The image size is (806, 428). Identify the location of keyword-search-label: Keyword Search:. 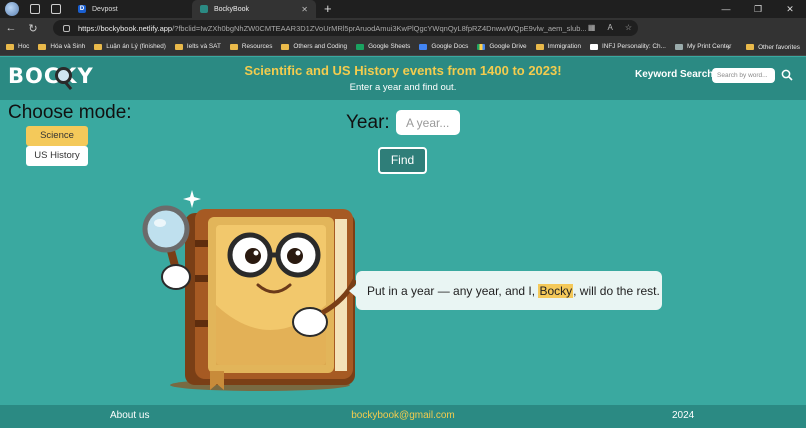
(676, 74).